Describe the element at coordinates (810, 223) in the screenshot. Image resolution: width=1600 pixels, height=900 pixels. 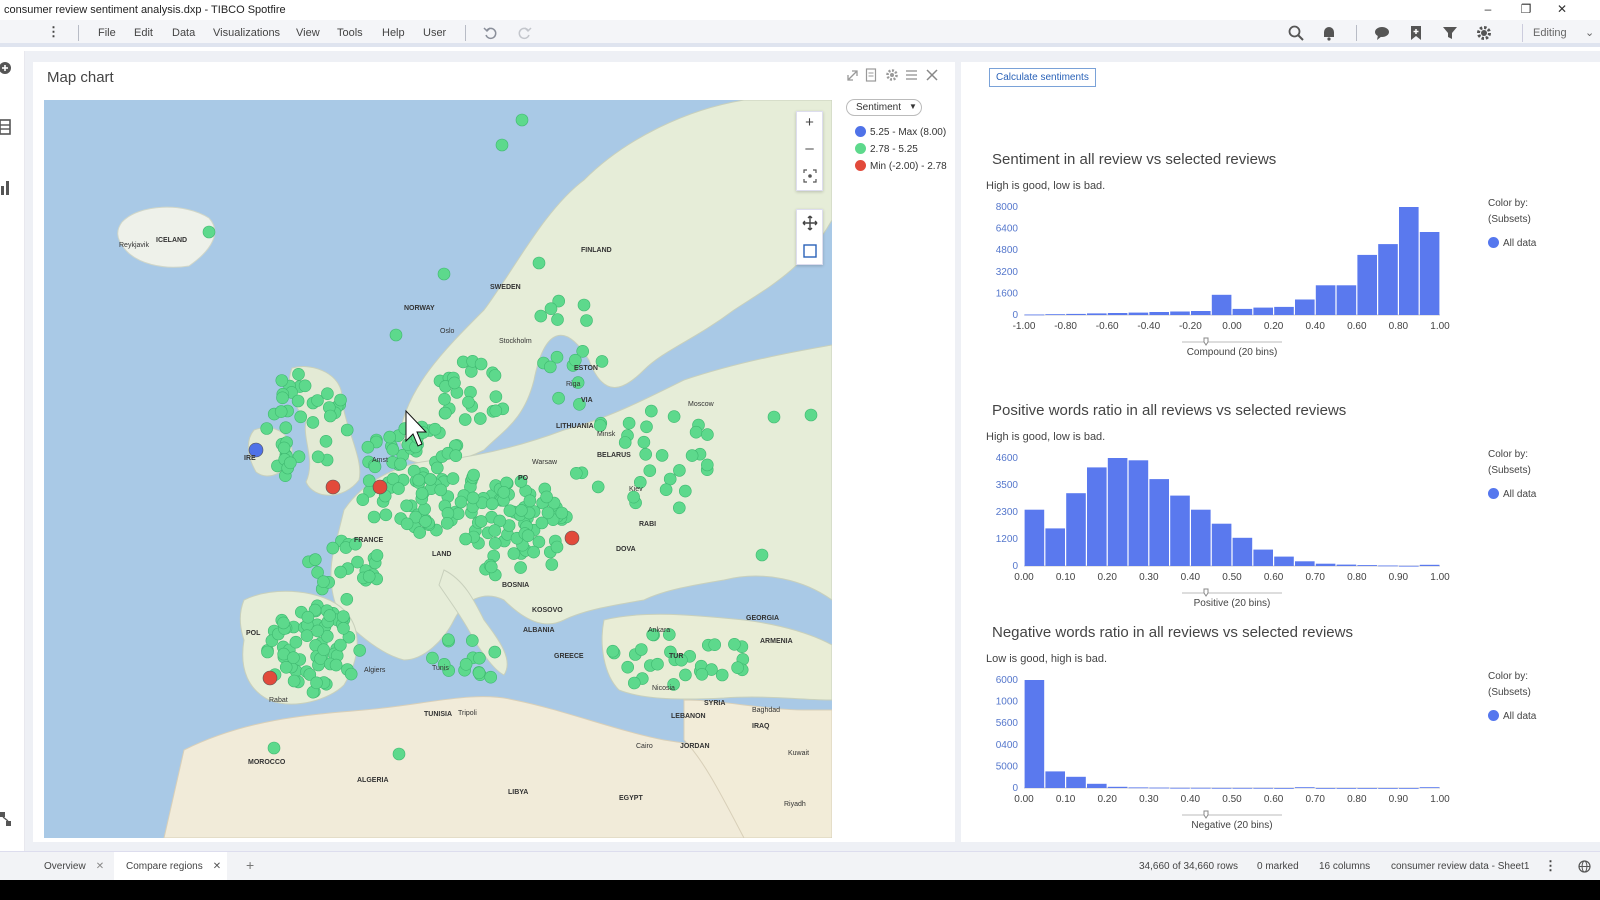
I see `pan-icon` at that location.